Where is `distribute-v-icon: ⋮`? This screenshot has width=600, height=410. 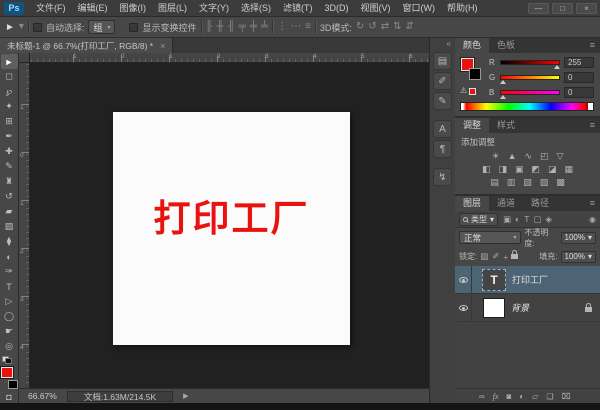 distribute-v-icon: ⋮ is located at coordinates (282, 27).